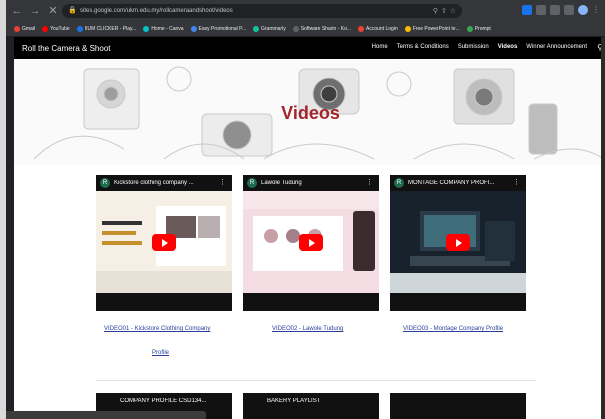 The height and width of the screenshot is (419, 605). Describe the element at coordinates (562, 10) in the screenshot. I see `extension-icons: ⋮` at that location.